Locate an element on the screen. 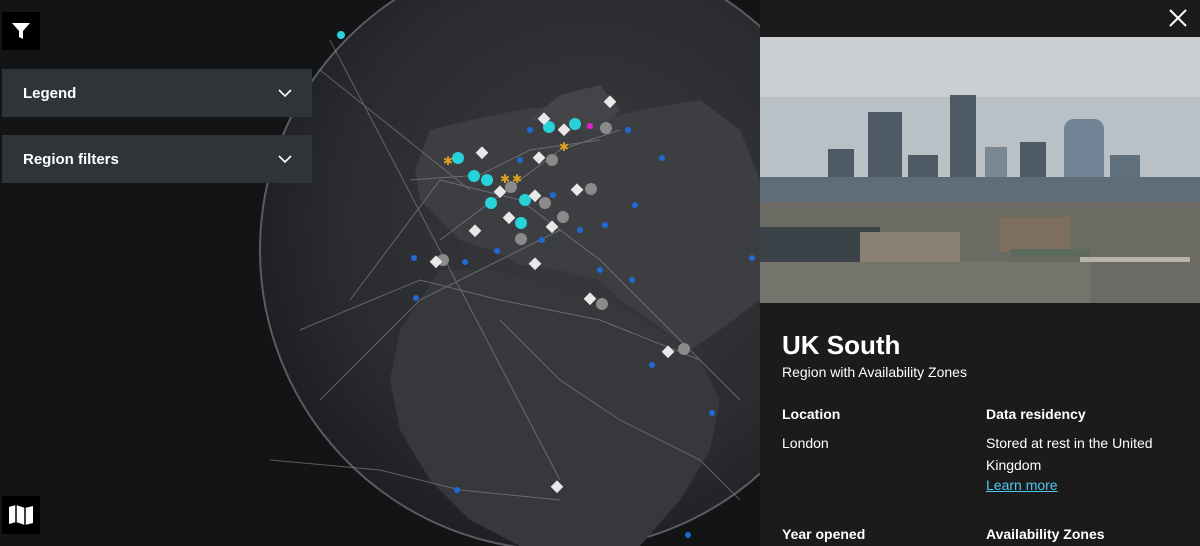 The height and width of the screenshot is (546, 1200). filter-icon is located at coordinates (21, 31).